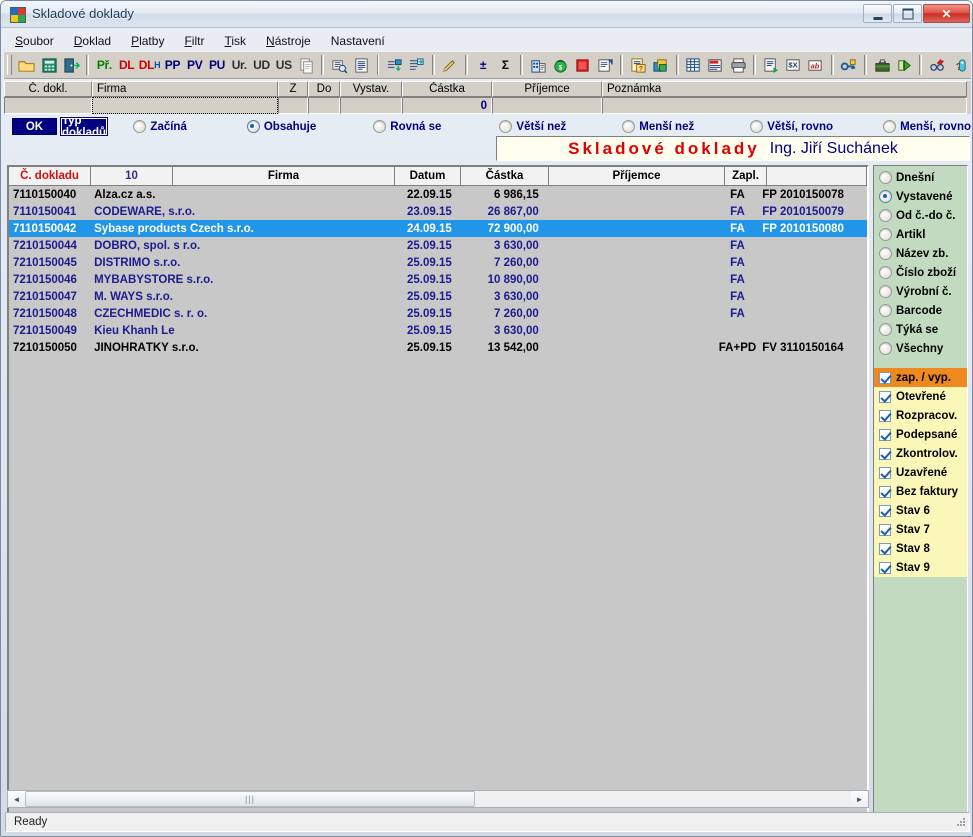 This screenshot has width=973, height=837. I want to click on scroll-left-arrow-icon: ◄, so click(16, 799).